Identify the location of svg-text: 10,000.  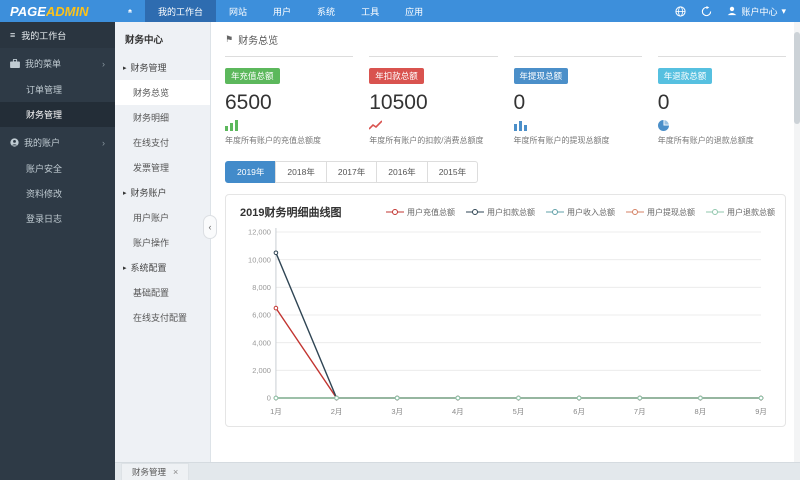
(259, 259).